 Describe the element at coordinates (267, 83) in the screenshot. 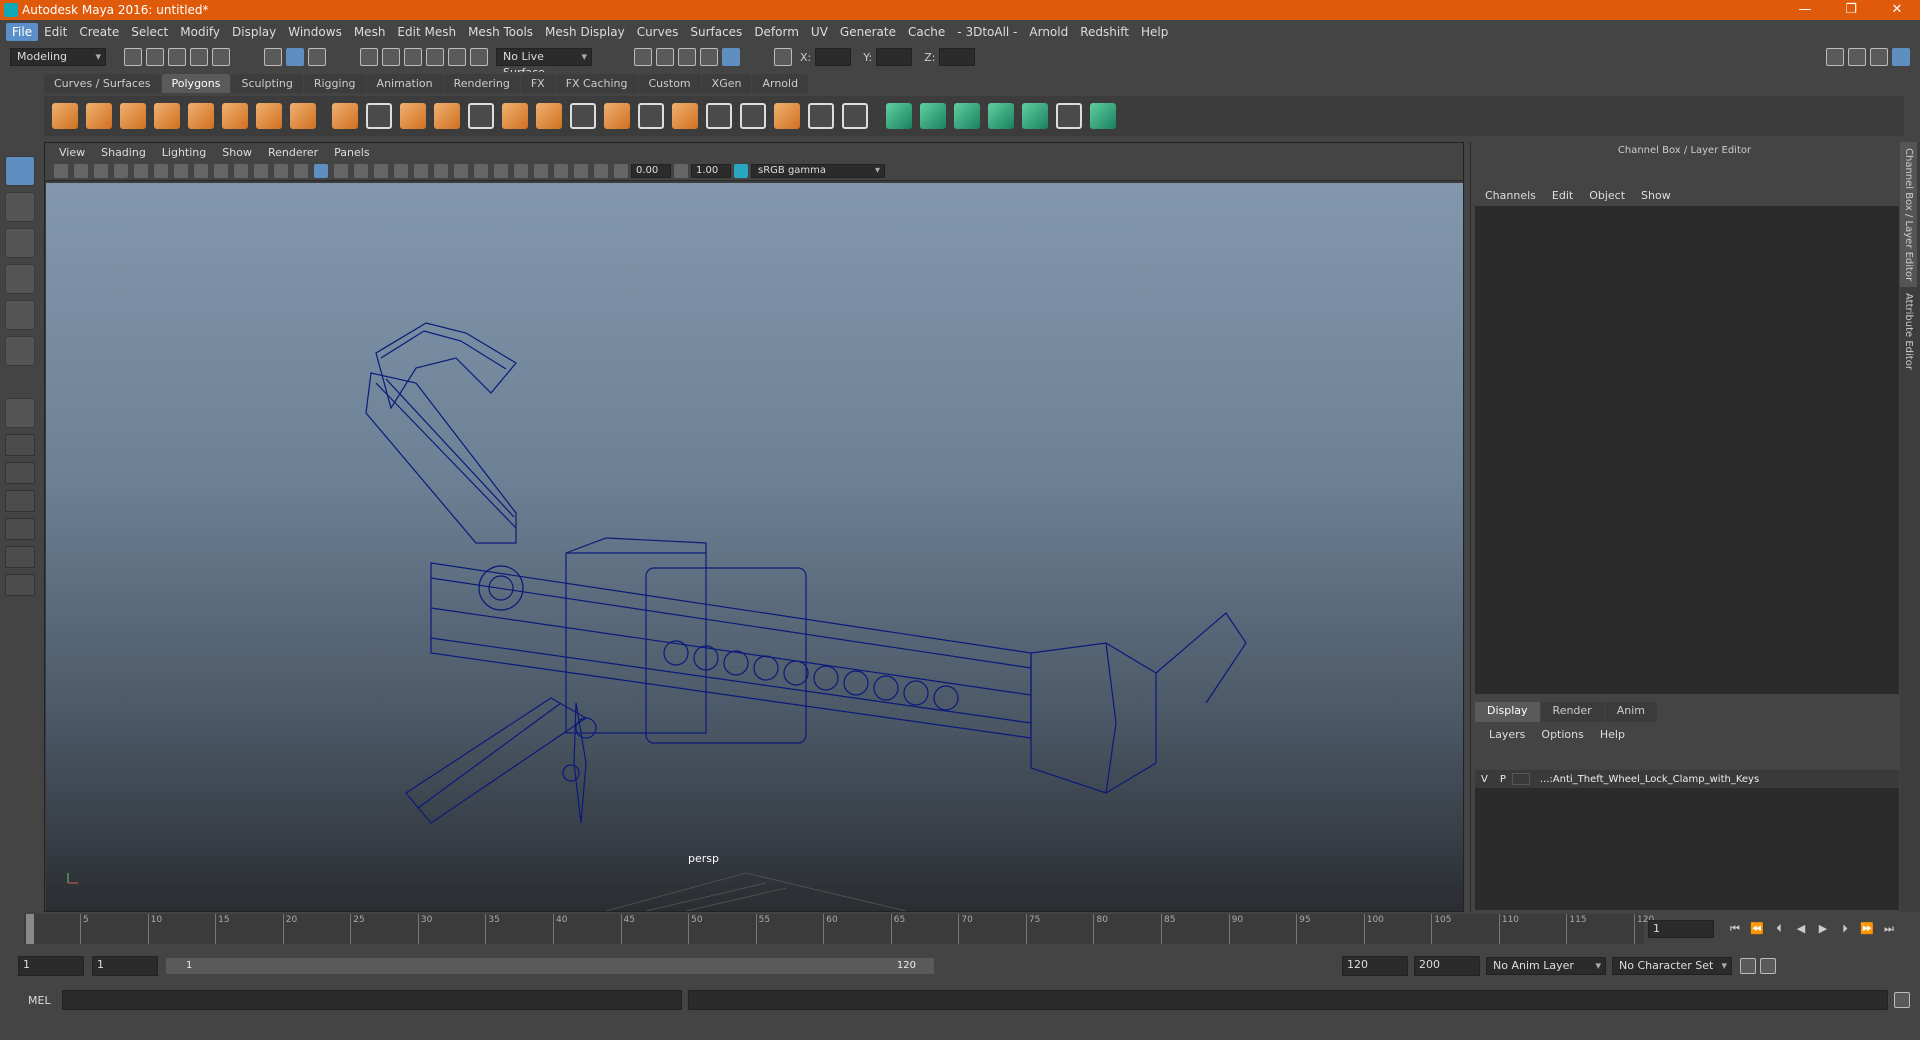

I see `shelf-tab-sculpting: Sculpting` at that location.